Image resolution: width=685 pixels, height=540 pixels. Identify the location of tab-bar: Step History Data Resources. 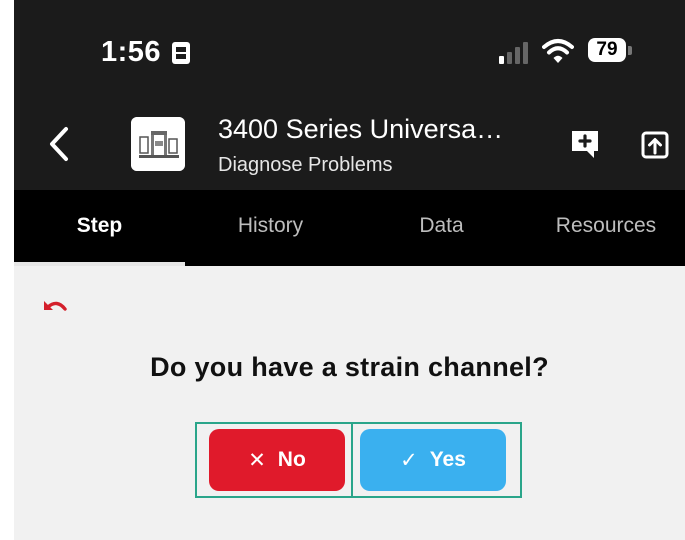
(349, 228).